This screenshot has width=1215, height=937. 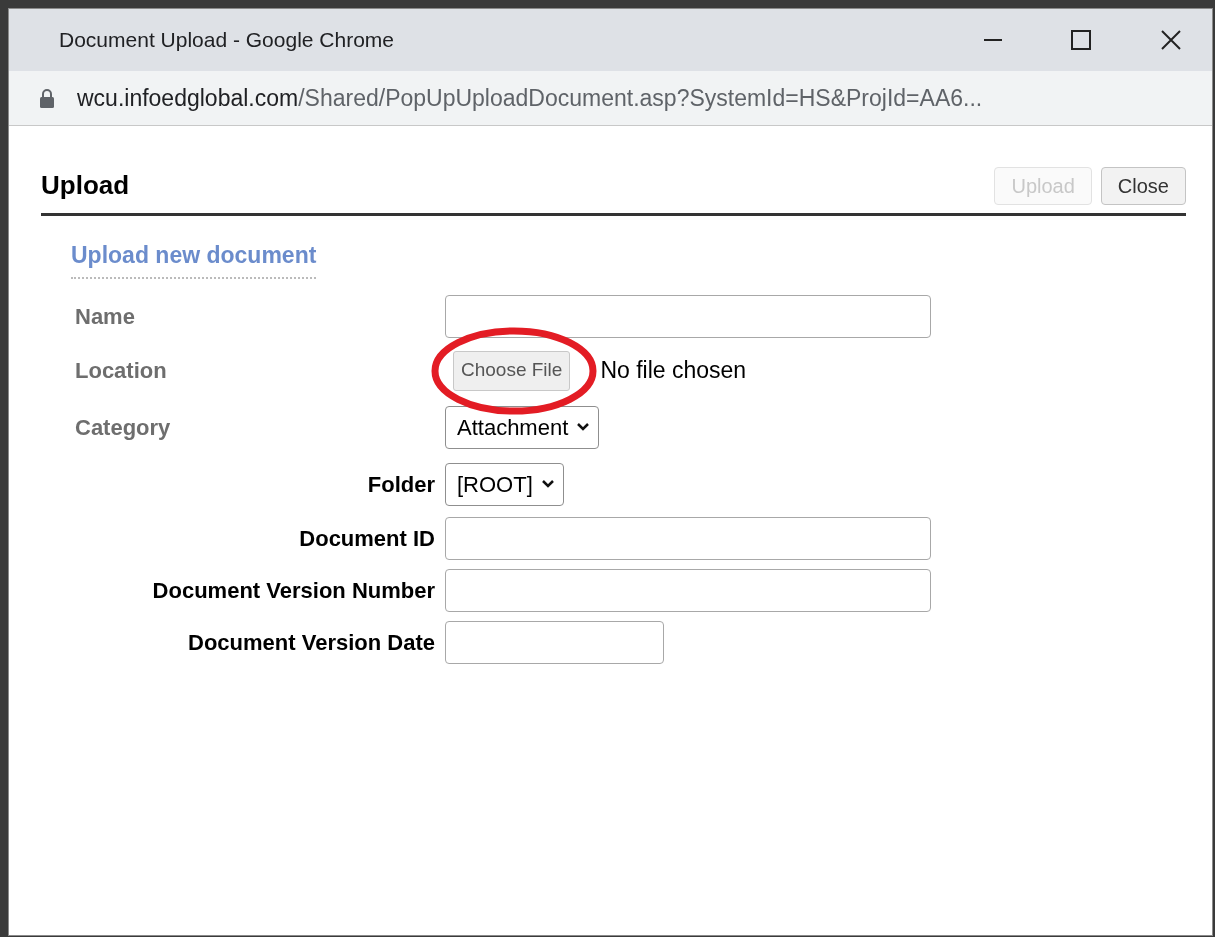 I want to click on dropdown: [ROOT], so click(x=504, y=484).